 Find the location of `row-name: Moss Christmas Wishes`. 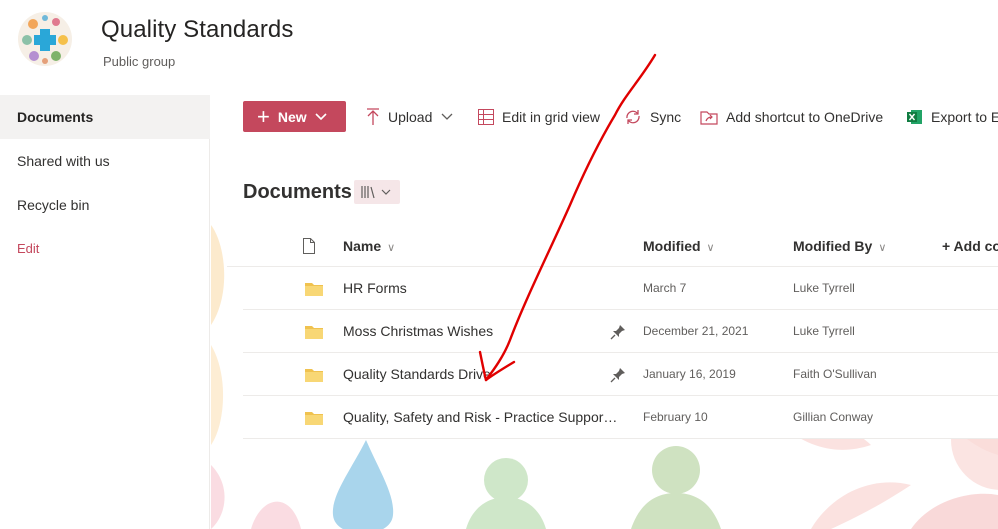

row-name: Moss Christmas Wishes is located at coordinates (482, 331).